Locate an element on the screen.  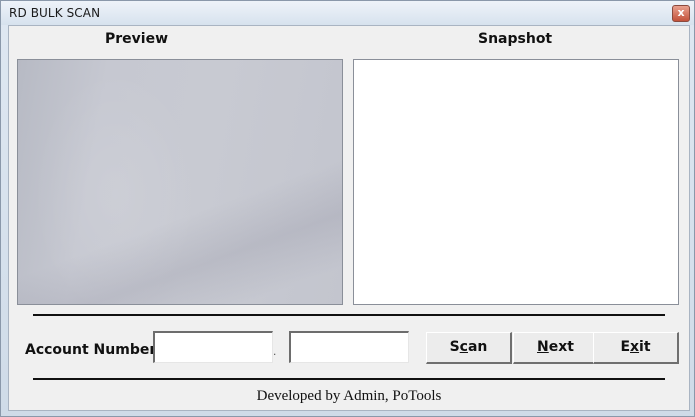
exit-label-post: it is located at coordinates (645, 347).